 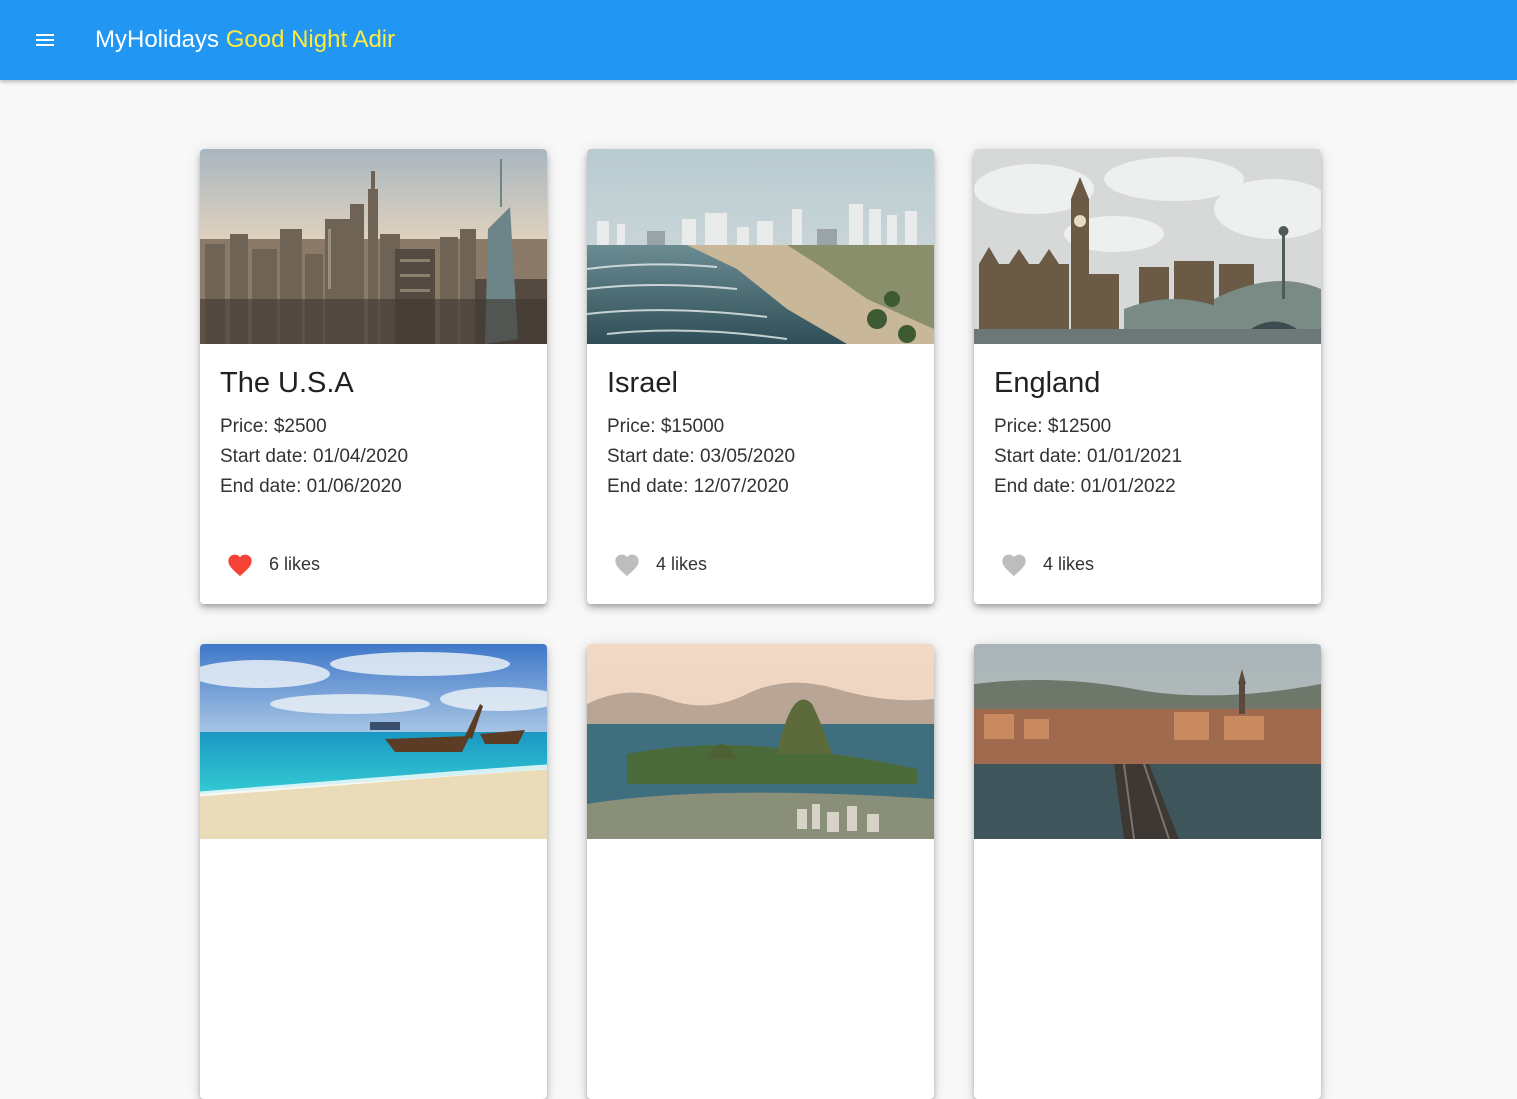 What do you see at coordinates (287, 383) in the screenshot?
I see `card-title: The U.S.A` at bounding box center [287, 383].